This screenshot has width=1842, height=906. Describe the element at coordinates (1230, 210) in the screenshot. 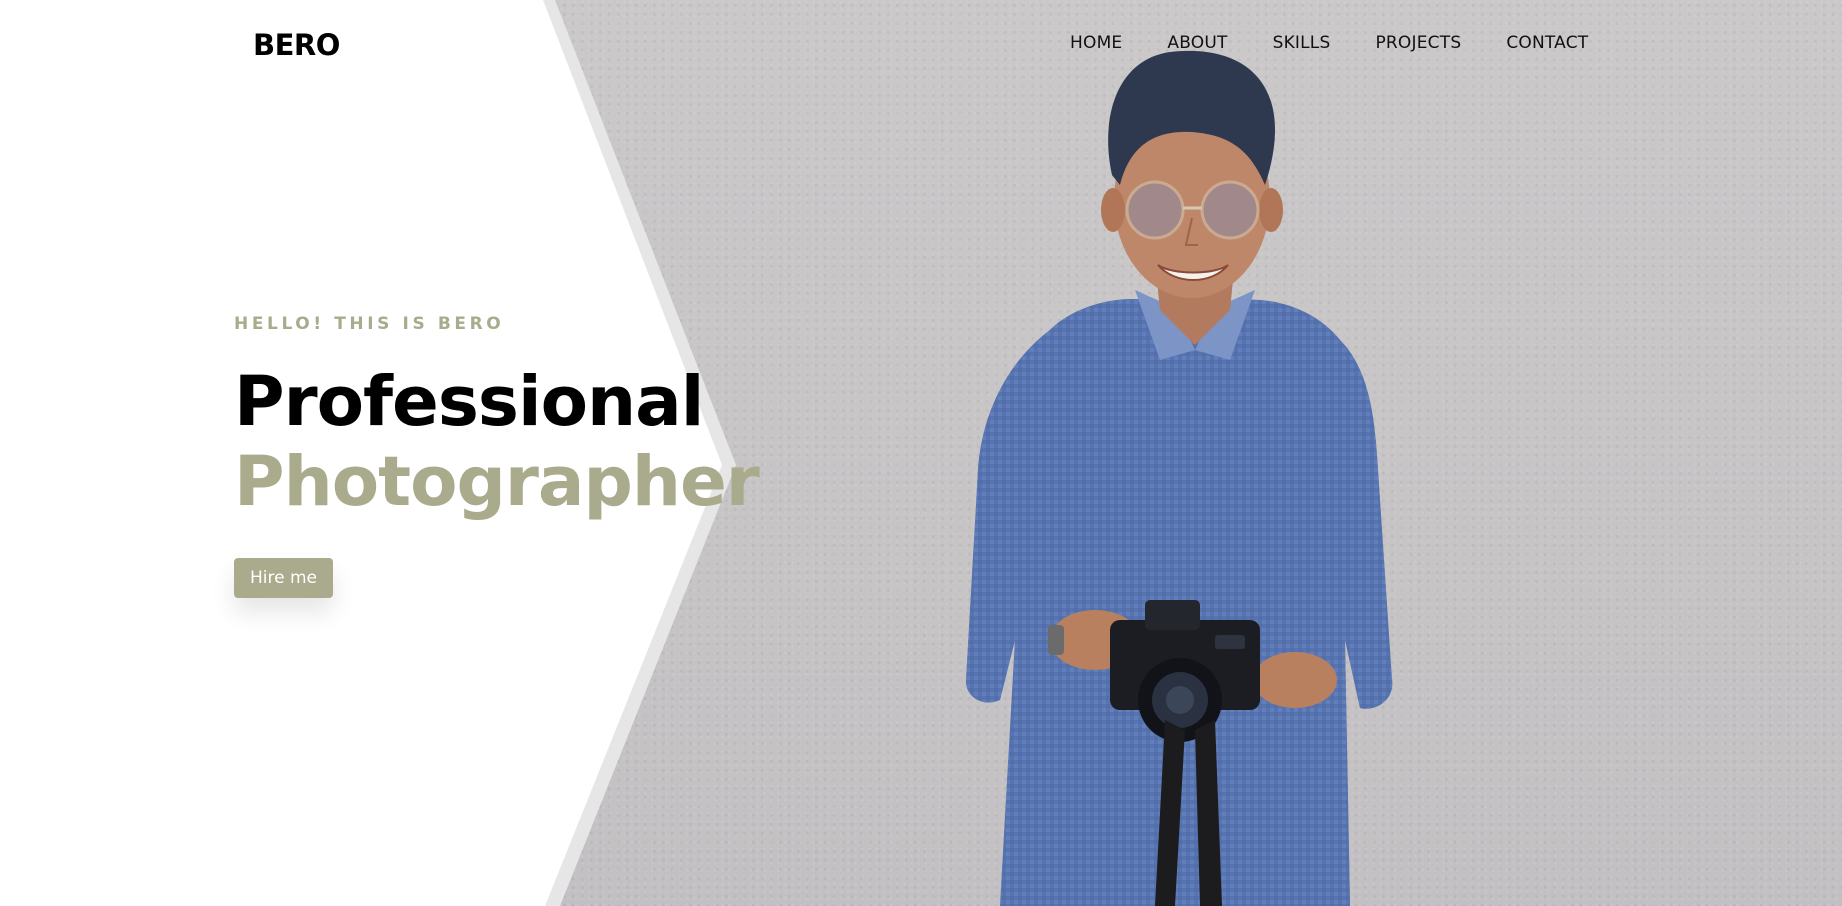

I see `glasses-right` at that location.